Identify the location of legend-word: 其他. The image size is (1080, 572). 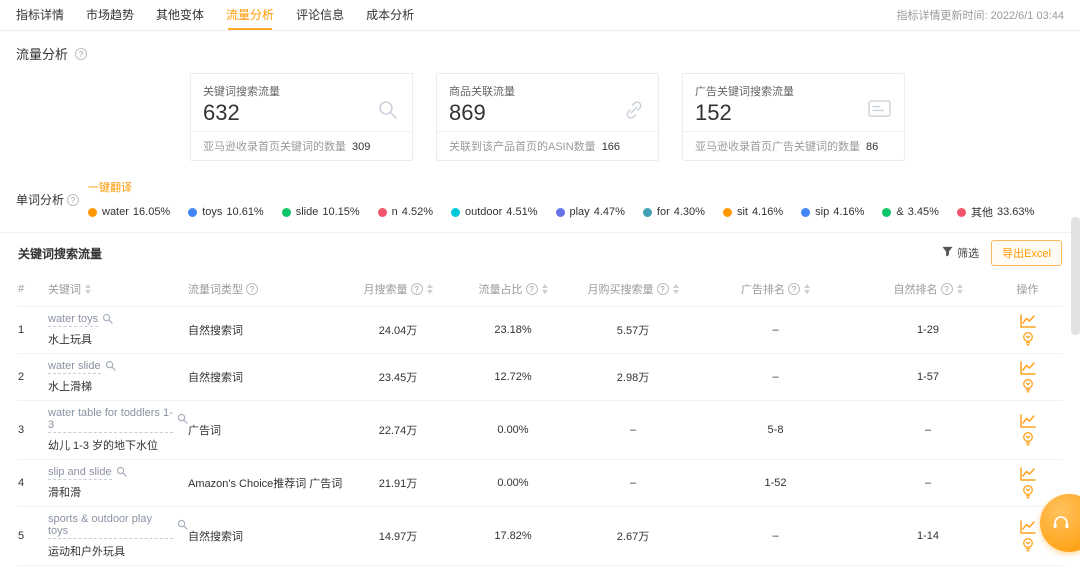
(981, 213).